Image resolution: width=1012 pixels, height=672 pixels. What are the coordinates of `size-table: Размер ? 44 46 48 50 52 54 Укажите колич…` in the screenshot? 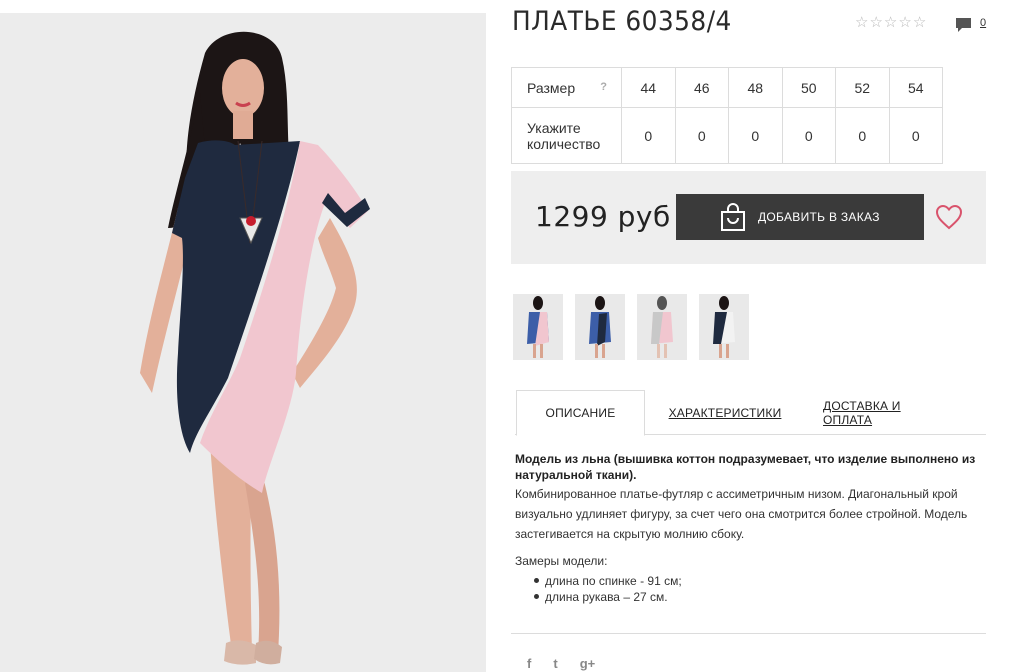 It's located at (727, 115).